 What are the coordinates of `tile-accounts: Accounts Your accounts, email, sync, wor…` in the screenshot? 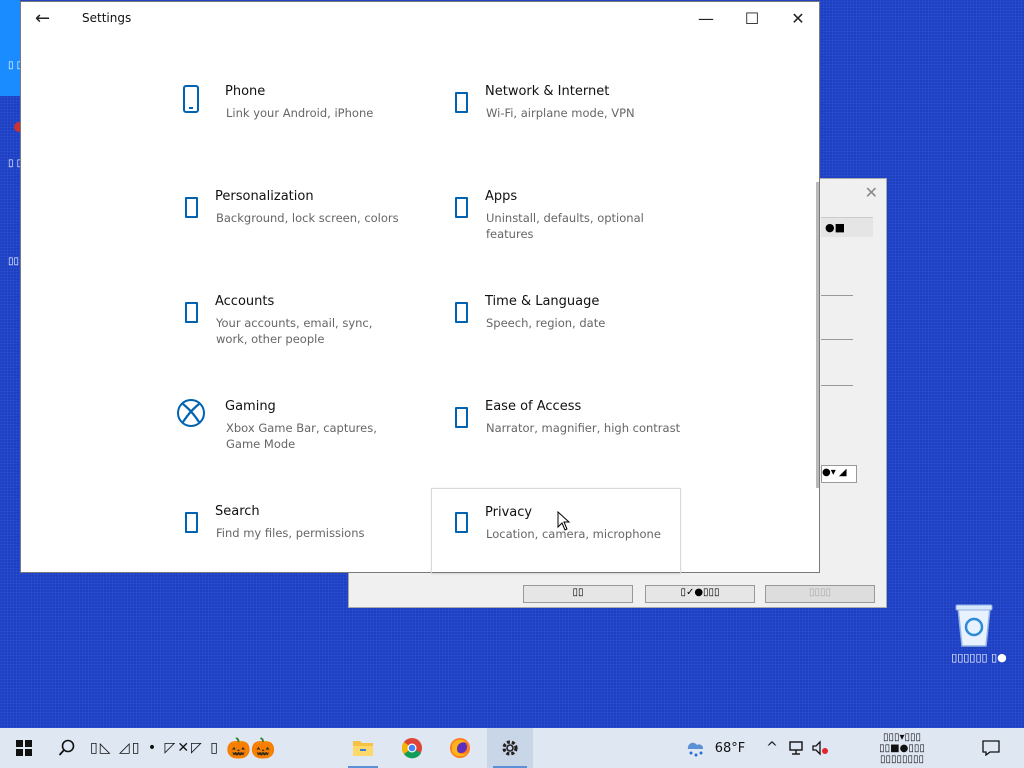 It's located at (300, 336).